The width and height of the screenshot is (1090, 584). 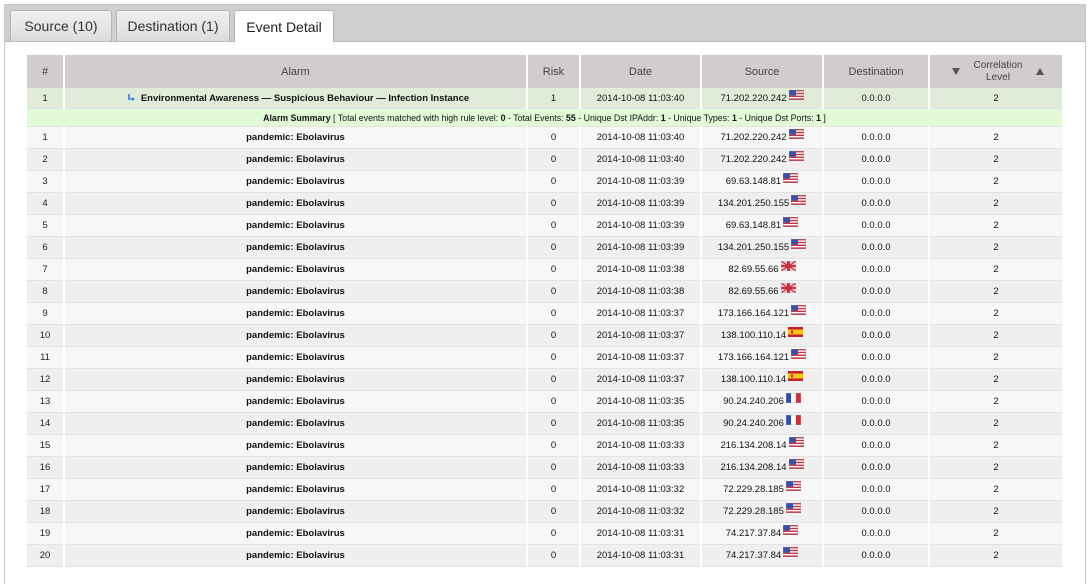 I want to click on sort-descending-icon, so click(x=956, y=71).